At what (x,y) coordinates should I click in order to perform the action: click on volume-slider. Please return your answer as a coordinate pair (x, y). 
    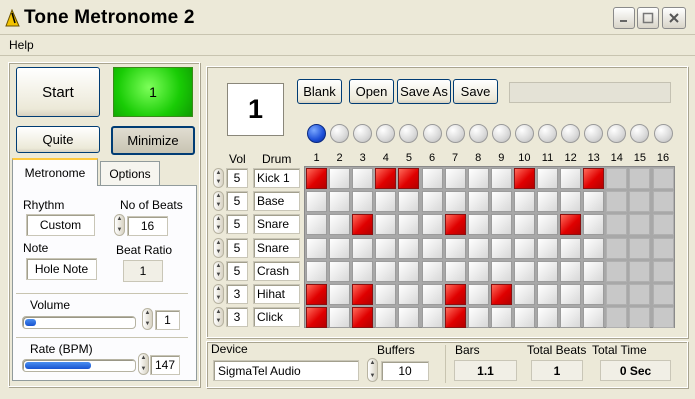
    Looking at the image, I should click on (79, 322).